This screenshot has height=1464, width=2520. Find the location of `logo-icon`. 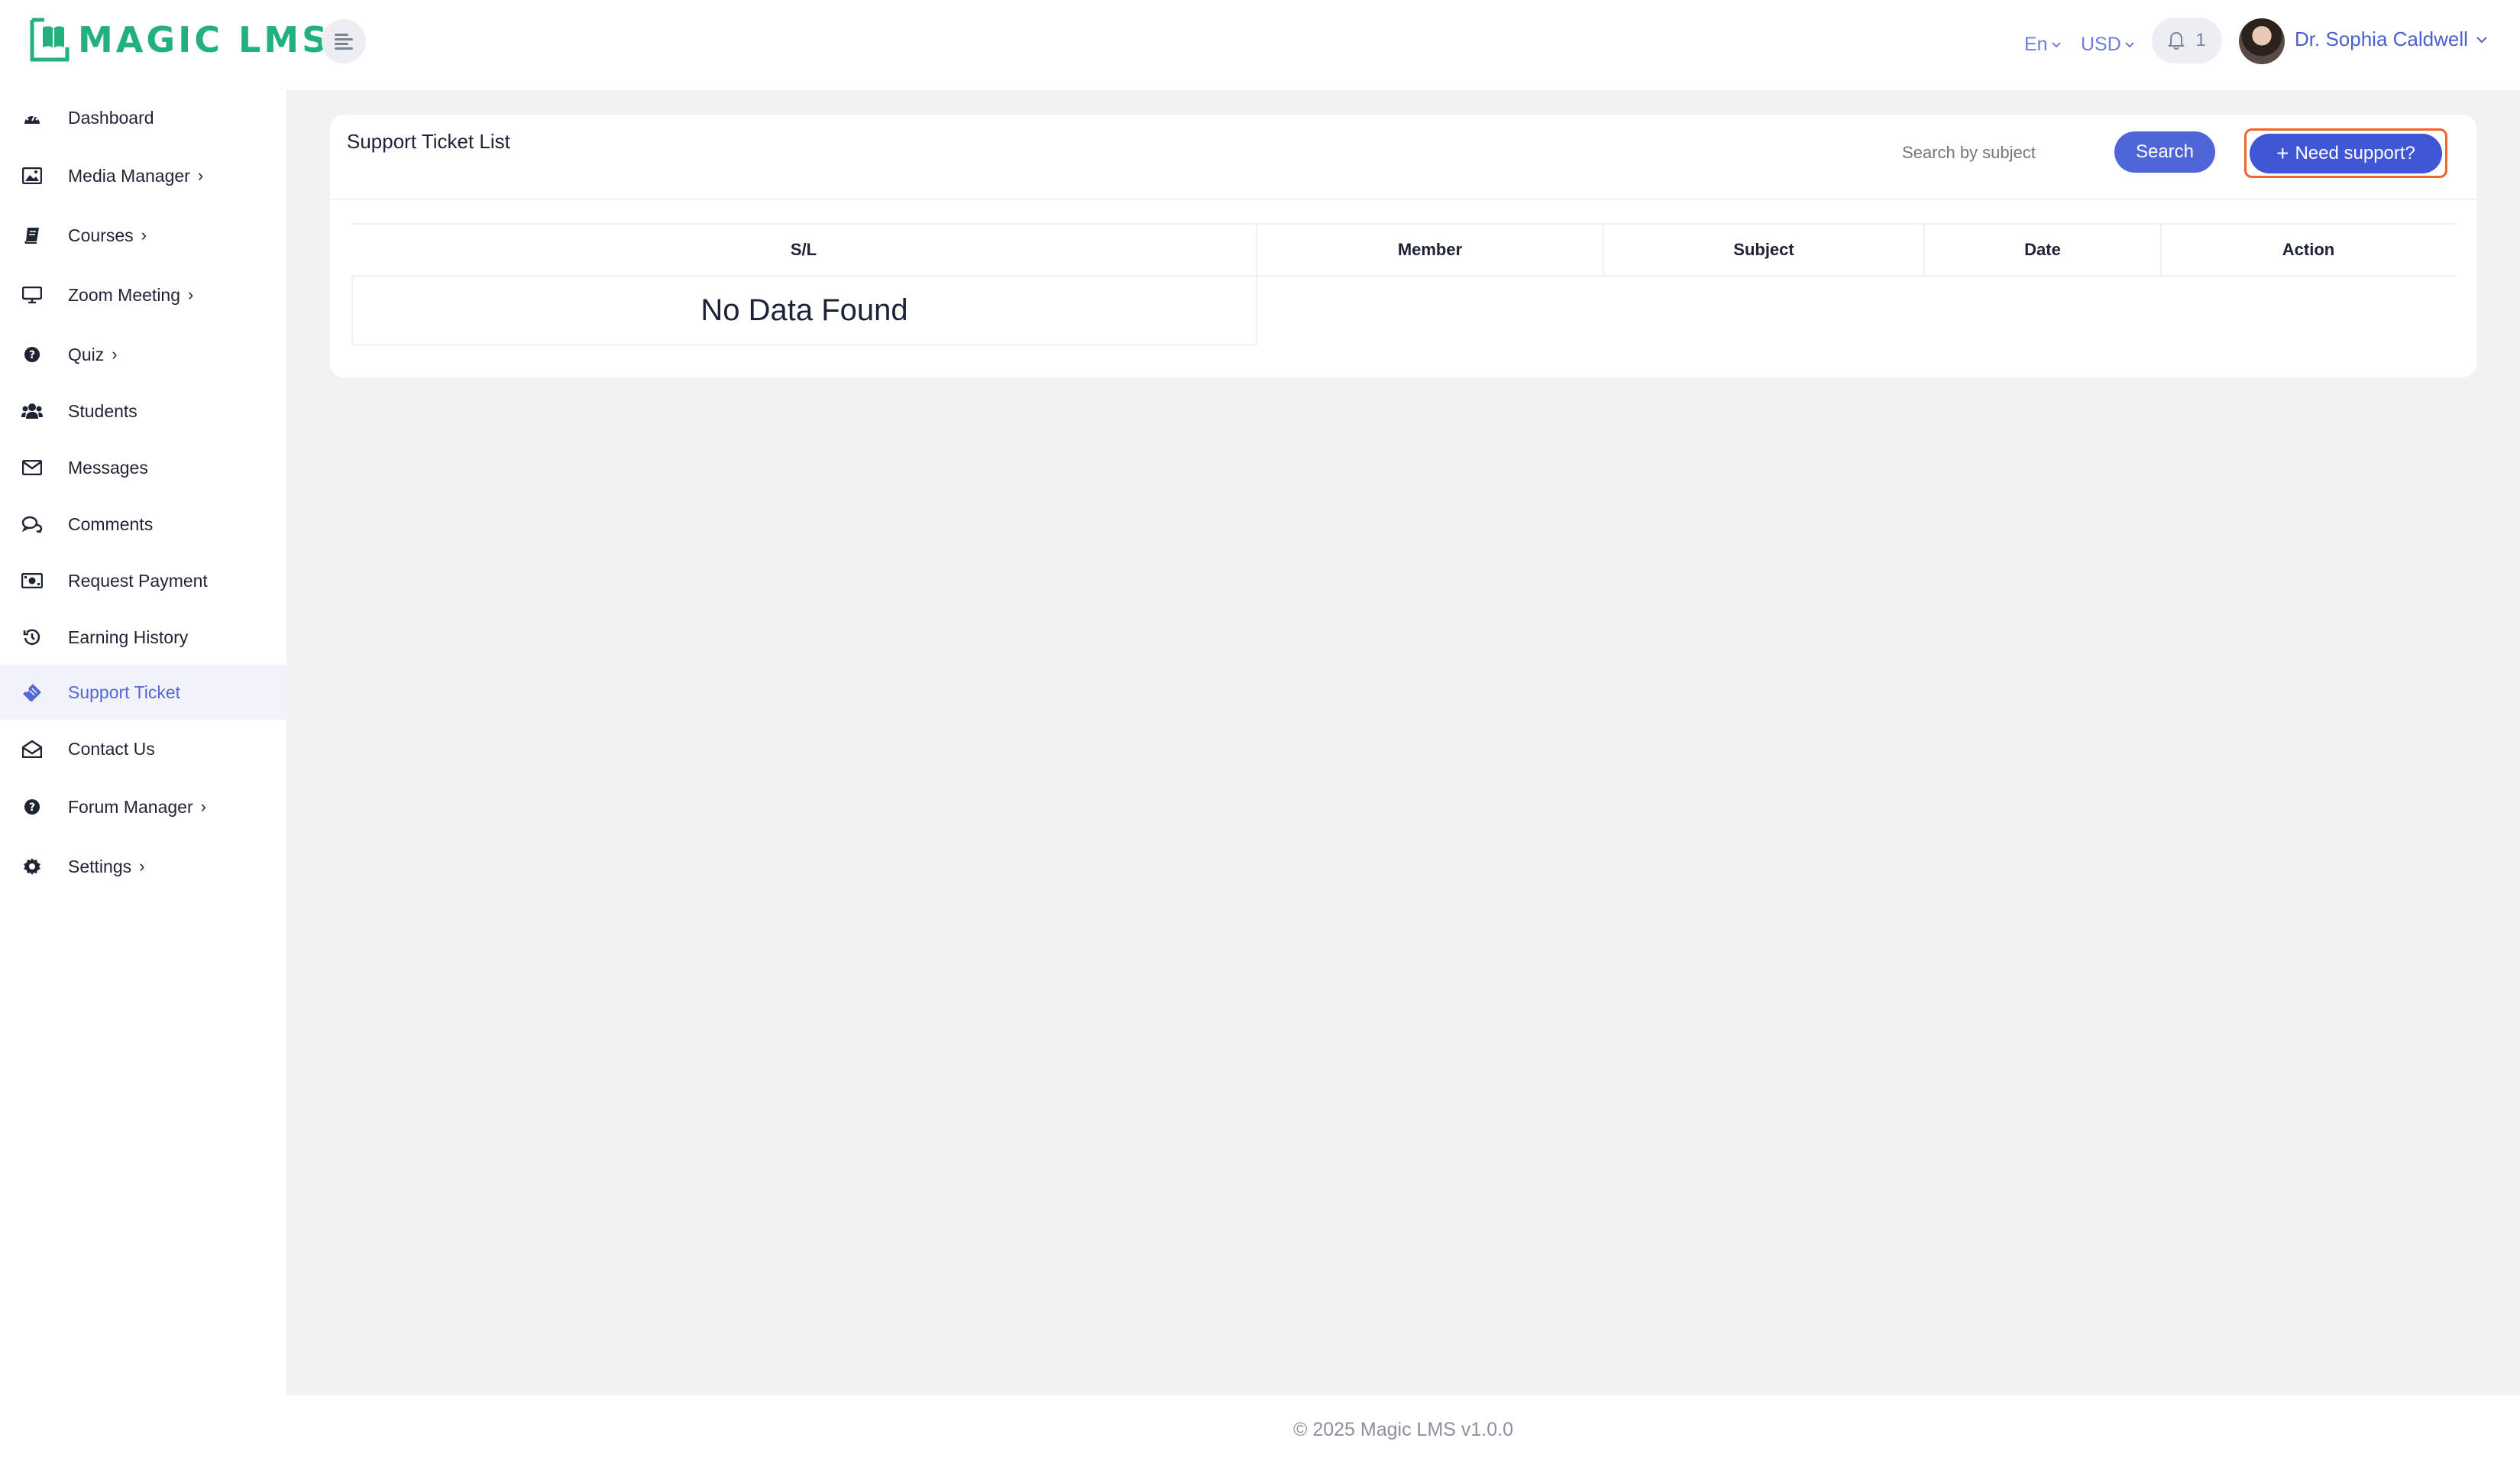

logo-icon is located at coordinates (50, 40).